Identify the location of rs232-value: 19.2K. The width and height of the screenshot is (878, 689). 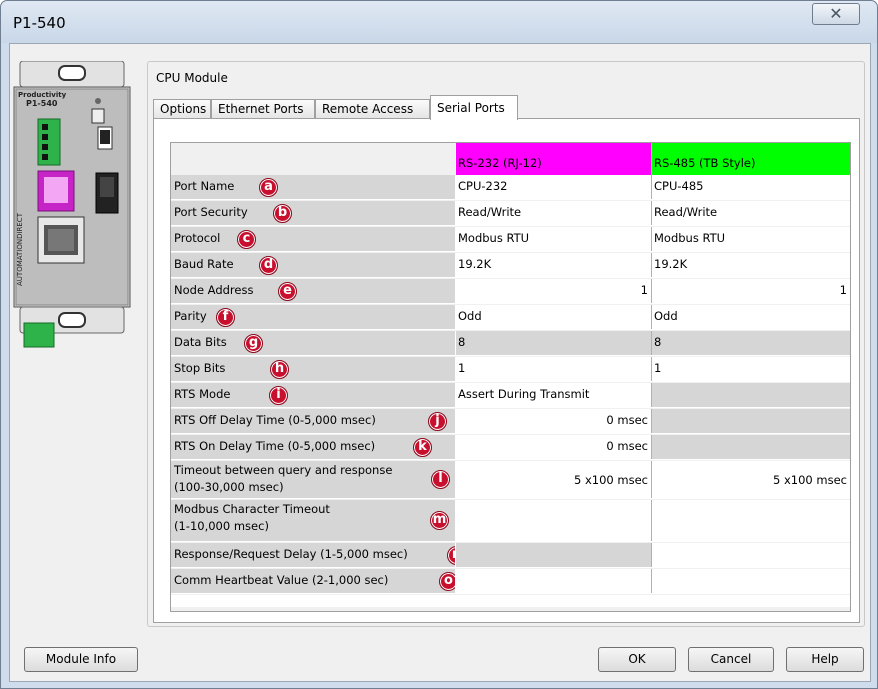
(475, 264).